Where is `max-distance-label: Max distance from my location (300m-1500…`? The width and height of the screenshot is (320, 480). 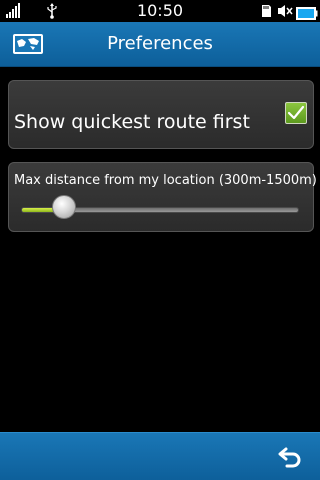 max-distance-label: Max distance from my location (300m-1500… is located at coordinates (165, 180).